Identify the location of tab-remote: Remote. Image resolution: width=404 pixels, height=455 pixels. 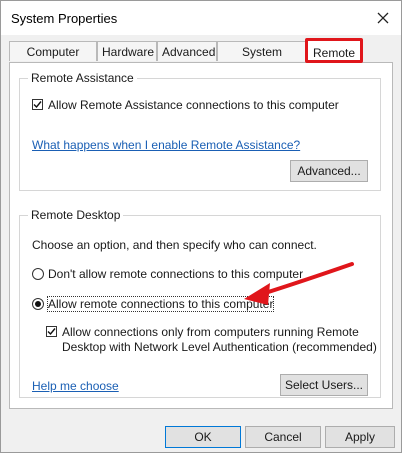
(334, 50).